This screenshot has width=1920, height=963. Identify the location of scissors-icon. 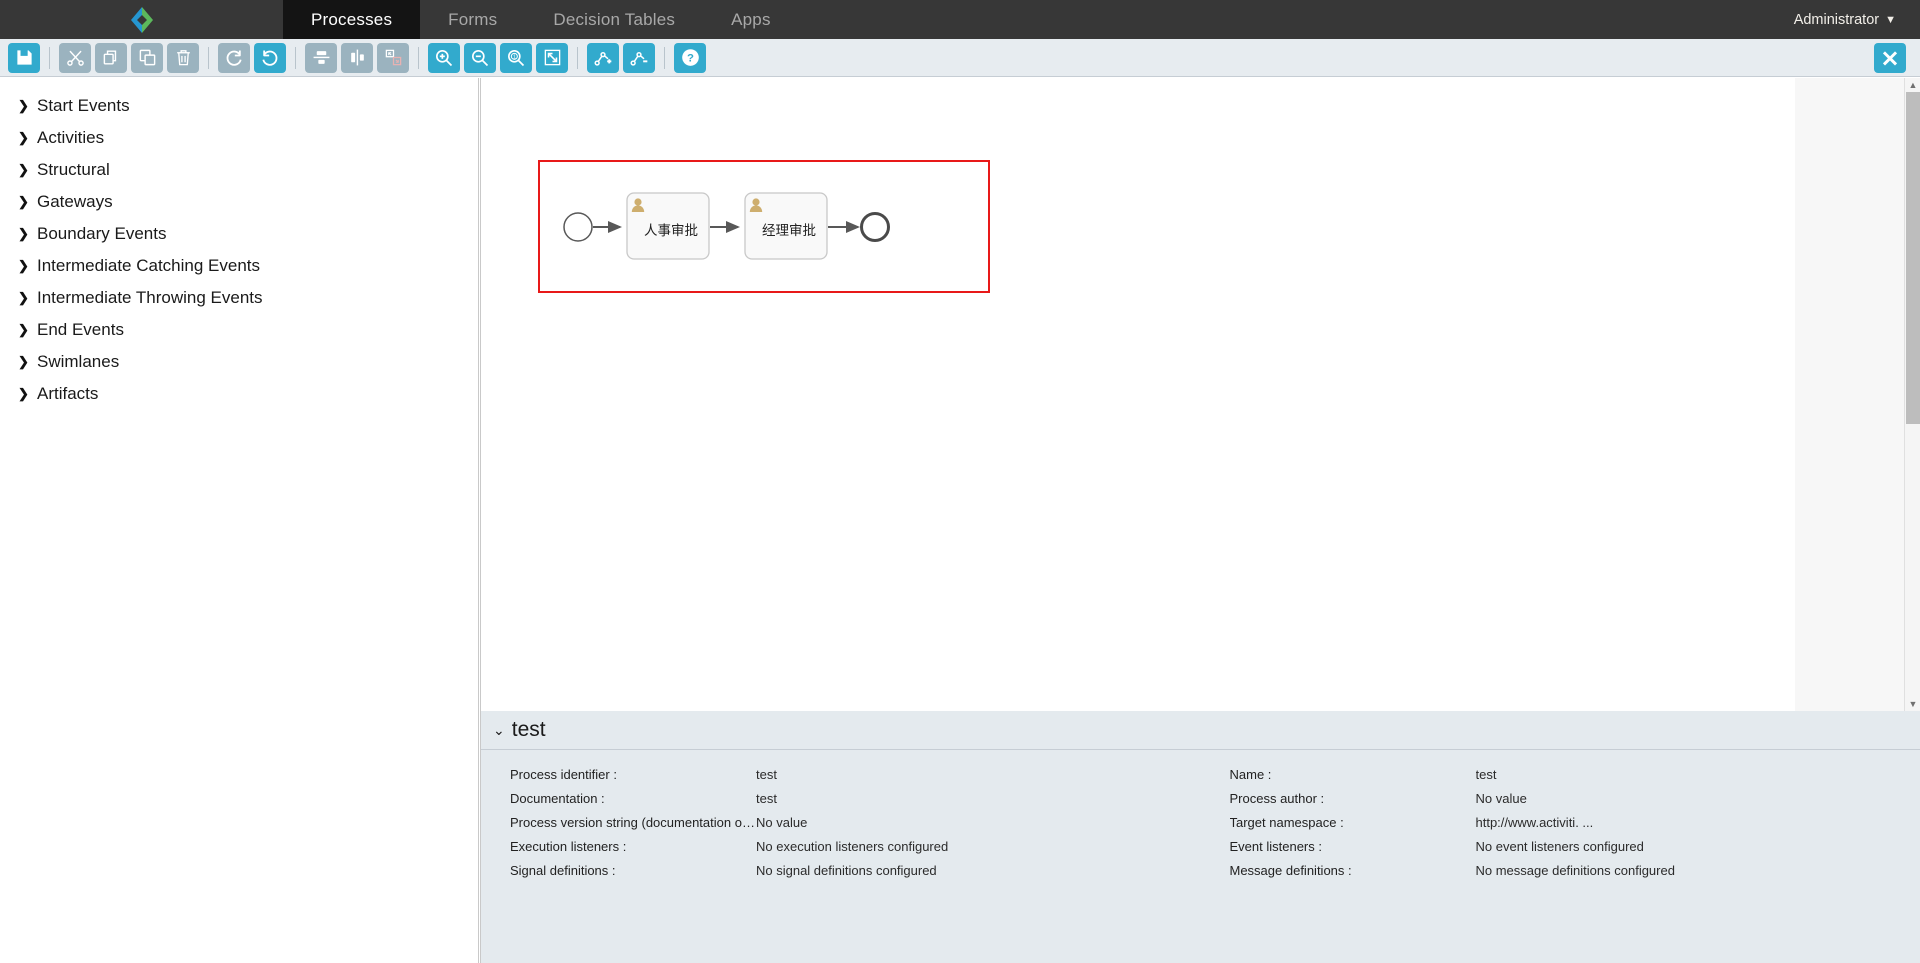
(75, 58).